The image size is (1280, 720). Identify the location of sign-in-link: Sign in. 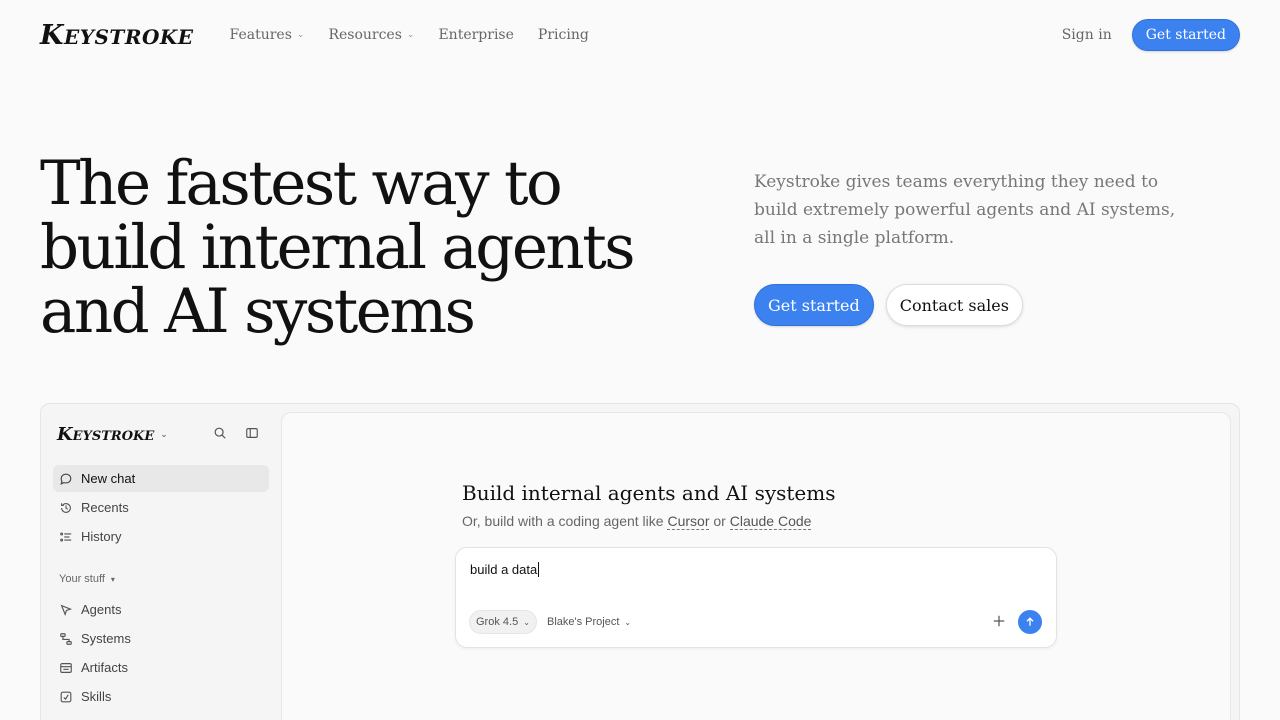
(1087, 35).